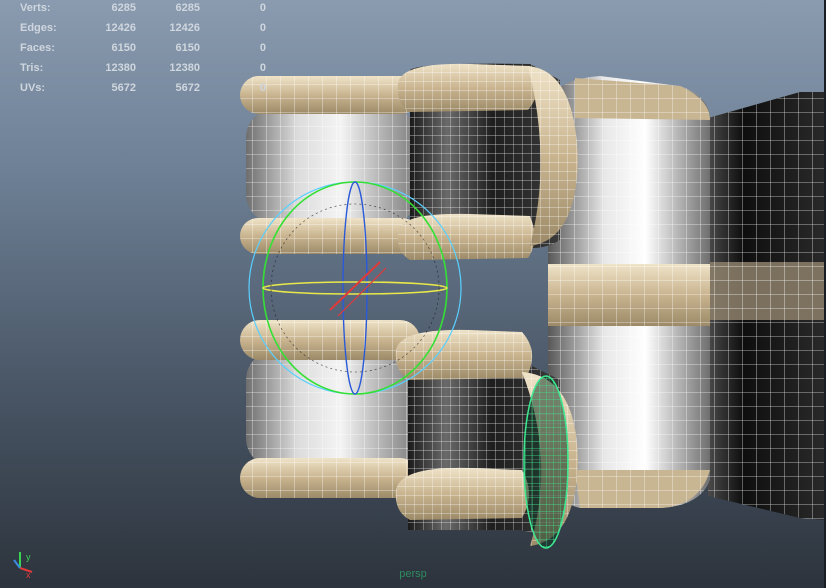 This screenshot has width=826, height=588. What do you see at coordinates (140, 11) in the screenshot?
I see `hud-row: Verts: 6285 6285 0` at bounding box center [140, 11].